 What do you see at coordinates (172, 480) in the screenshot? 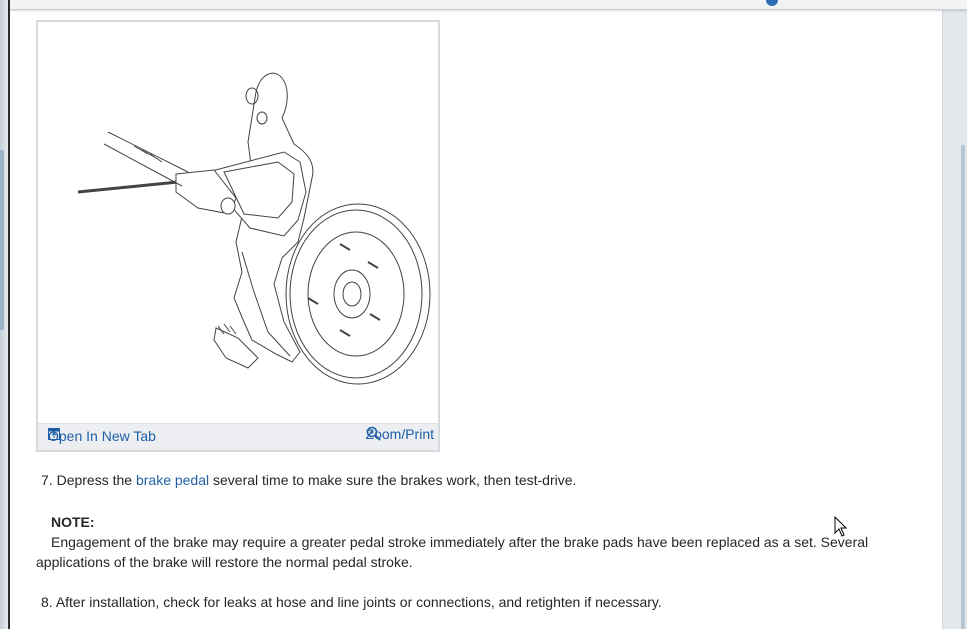
I see `brake-pedal-link: brake pedal` at bounding box center [172, 480].